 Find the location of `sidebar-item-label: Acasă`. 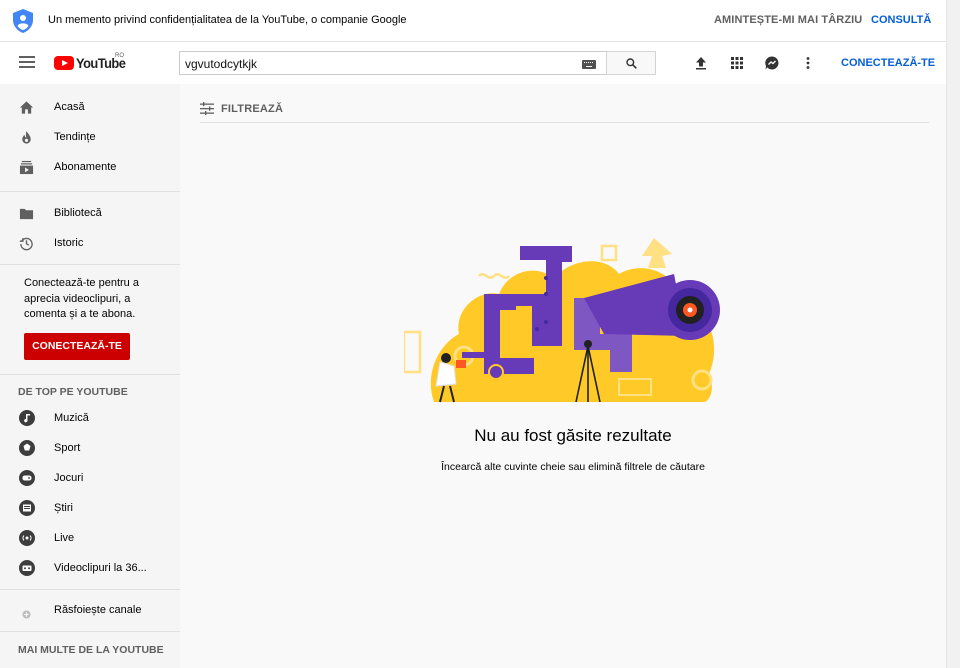

sidebar-item-label: Acasă is located at coordinates (69, 107).